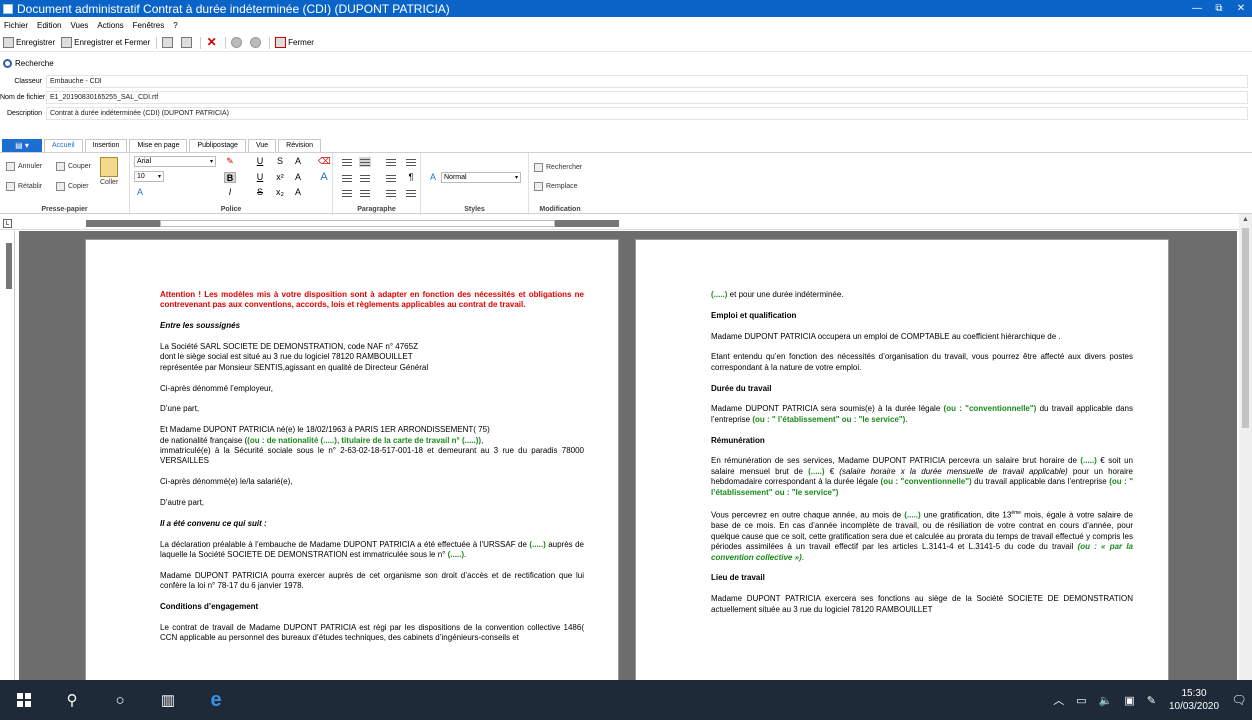 This screenshot has width=1252, height=720. What do you see at coordinates (149, 176) in the screenshot?
I see `size-select: 10 ▾` at bounding box center [149, 176].